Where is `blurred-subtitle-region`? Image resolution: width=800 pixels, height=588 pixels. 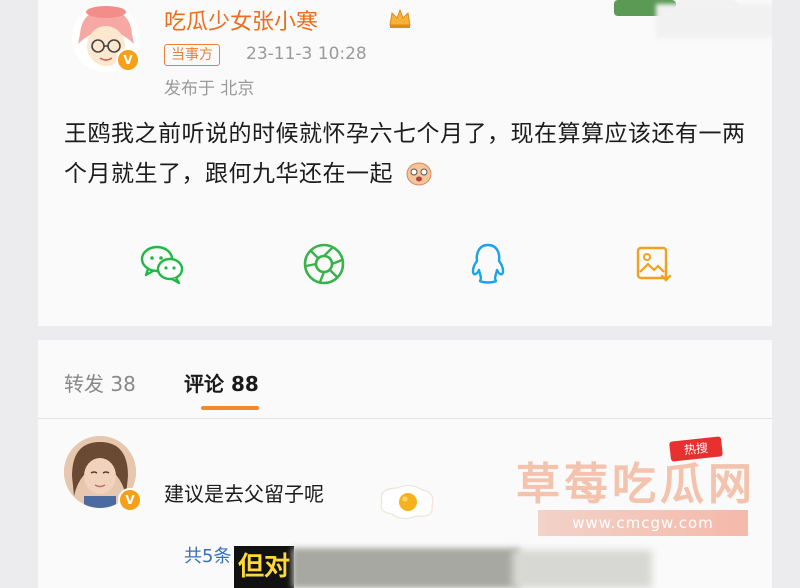
blurred-subtitle-region is located at coordinates (406, 568).